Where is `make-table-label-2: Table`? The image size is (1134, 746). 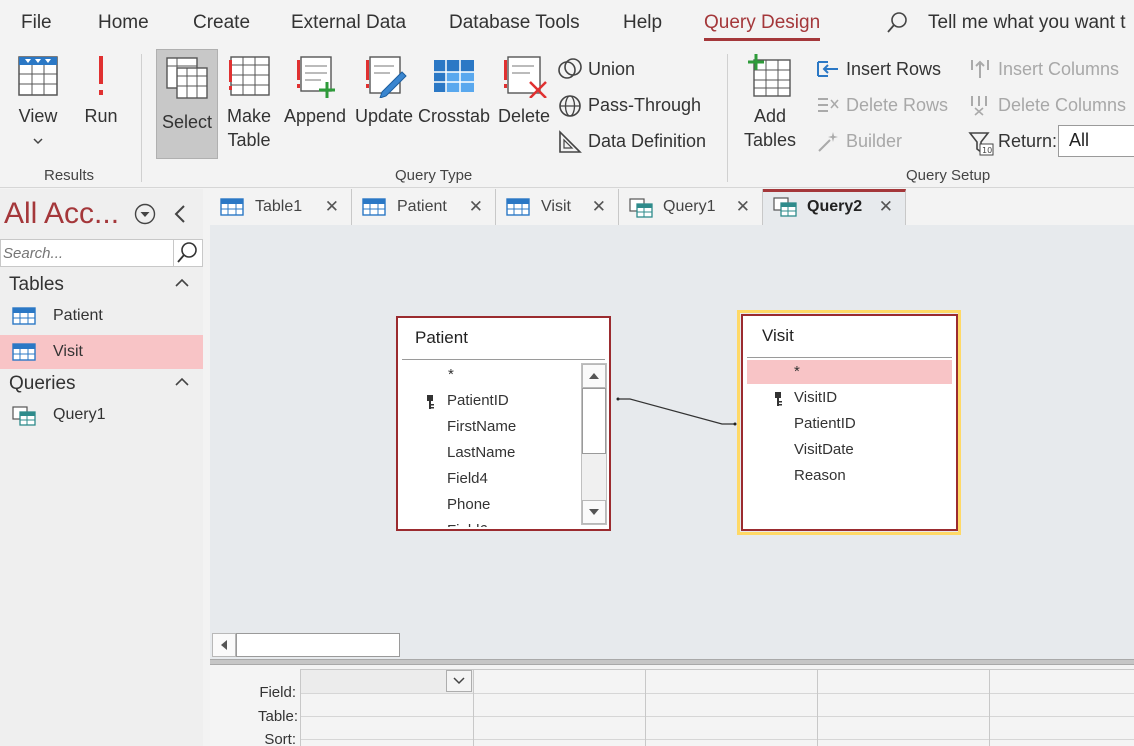
make-table-label-2: Table is located at coordinates (249, 140).